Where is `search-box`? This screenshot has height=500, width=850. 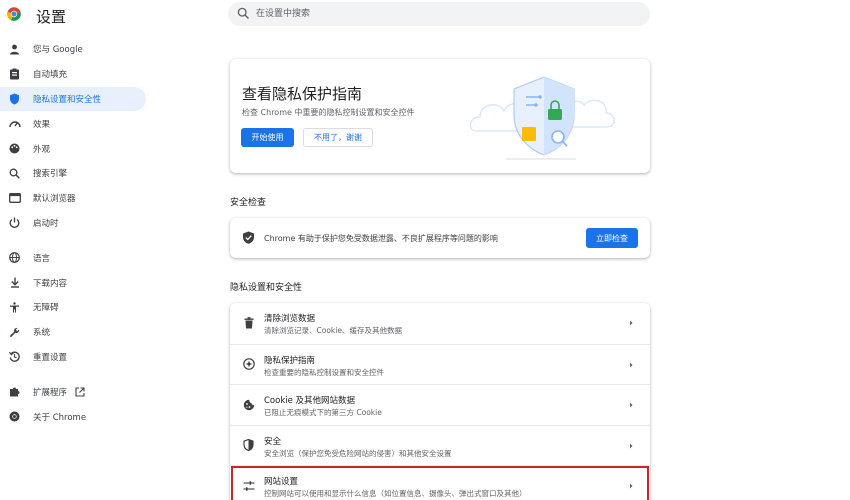
search-box is located at coordinates (439, 14).